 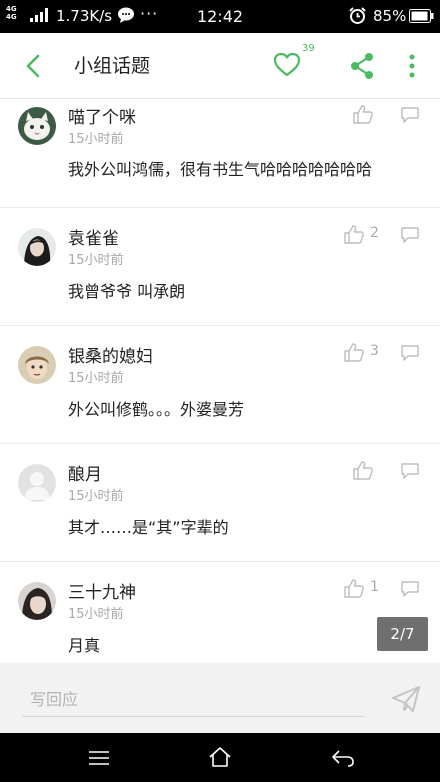 I want to click on portrait-avatar, so click(x=37, y=601).